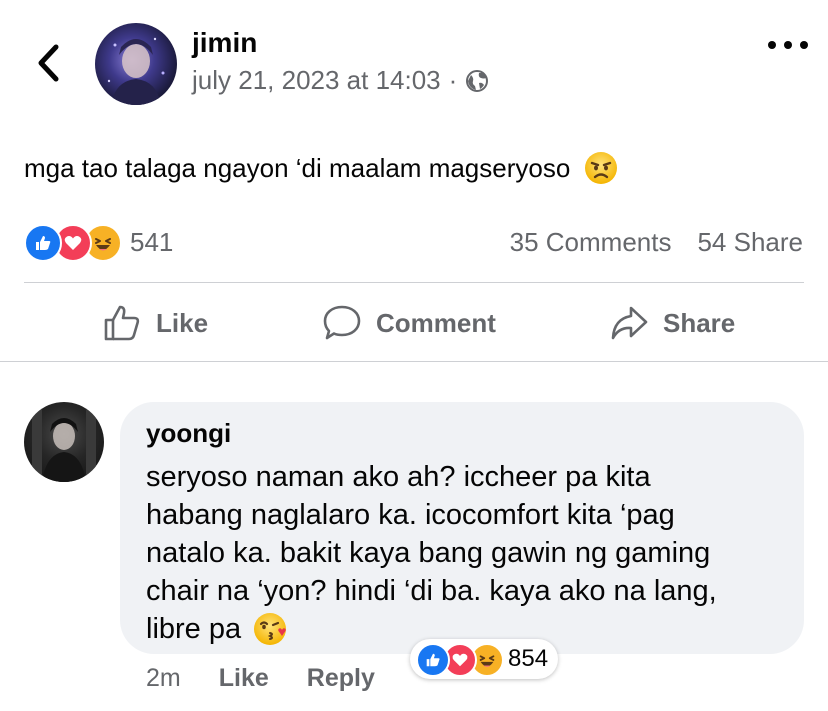 The width and height of the screenshot is (828, 711). Describe the element at coordinates (194, 629) in the screenshot. I see `comment-line: libre pa` at that location.